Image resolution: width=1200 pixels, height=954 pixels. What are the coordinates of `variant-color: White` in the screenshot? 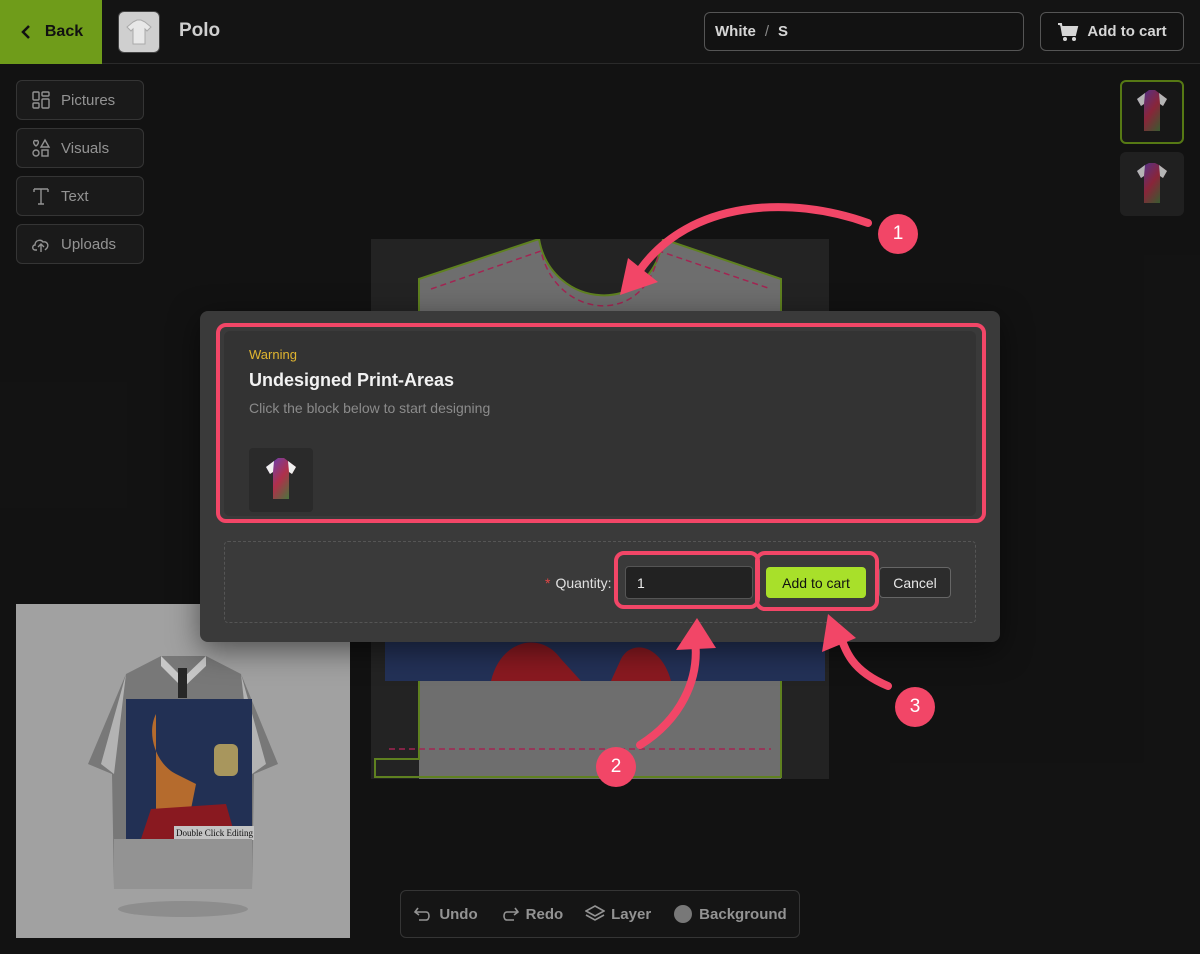 It's located at (735, 31).